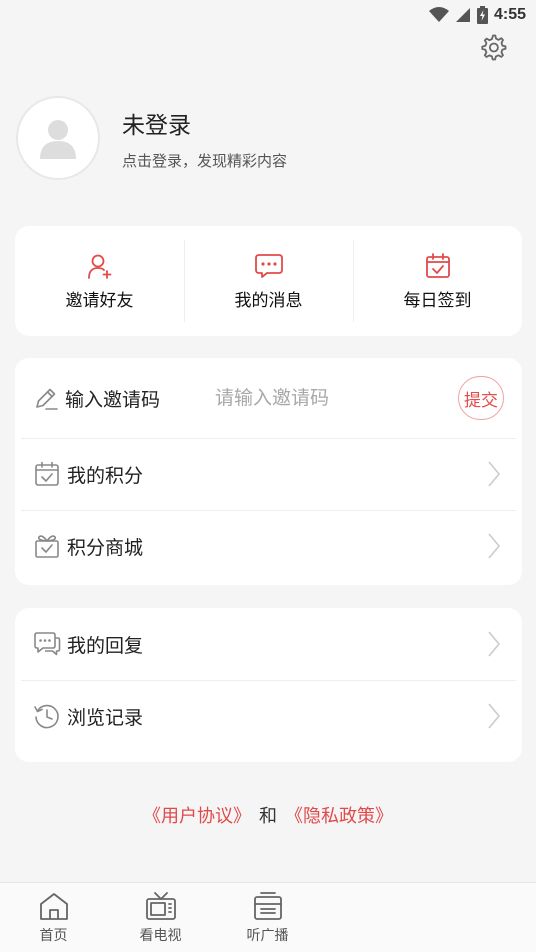 The image size is (536, 952). What do you see at coordinates (47, 546) in the screenshot?
I see `gift-box-icon` at bounding box center [47, 546].